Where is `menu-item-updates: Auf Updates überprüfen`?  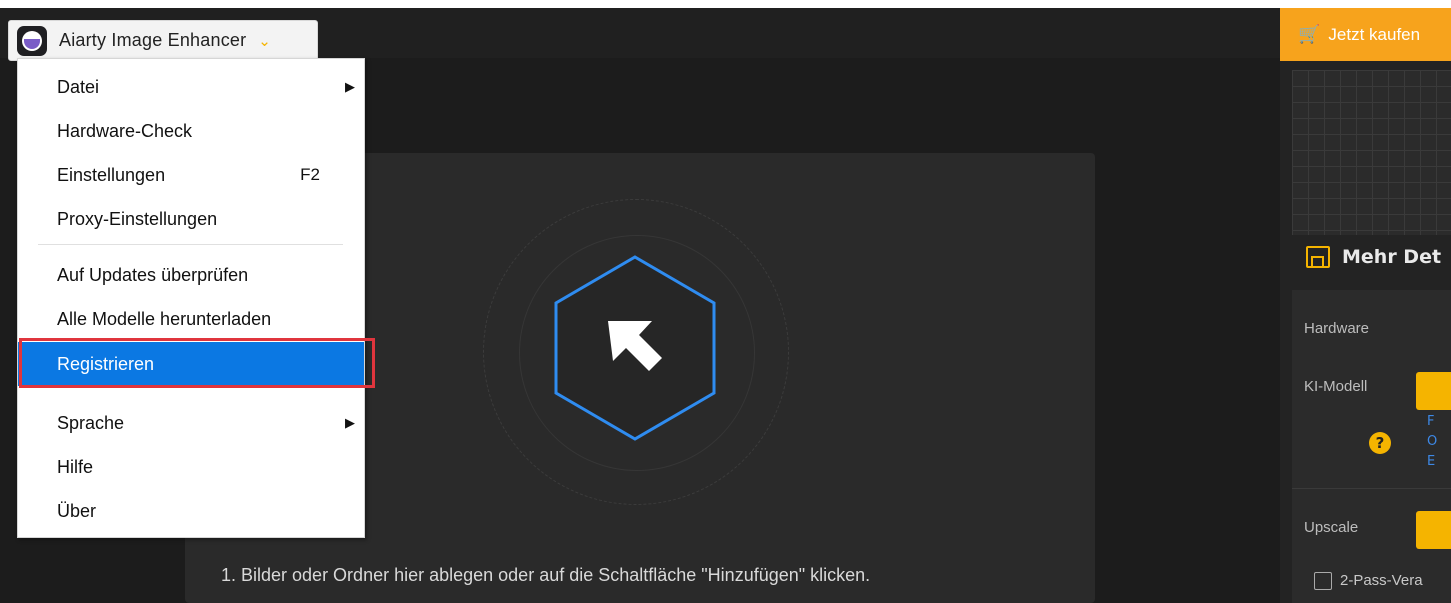 menu-item-updates: Auf Updates überprüfen is located at coordinates (191, 275).